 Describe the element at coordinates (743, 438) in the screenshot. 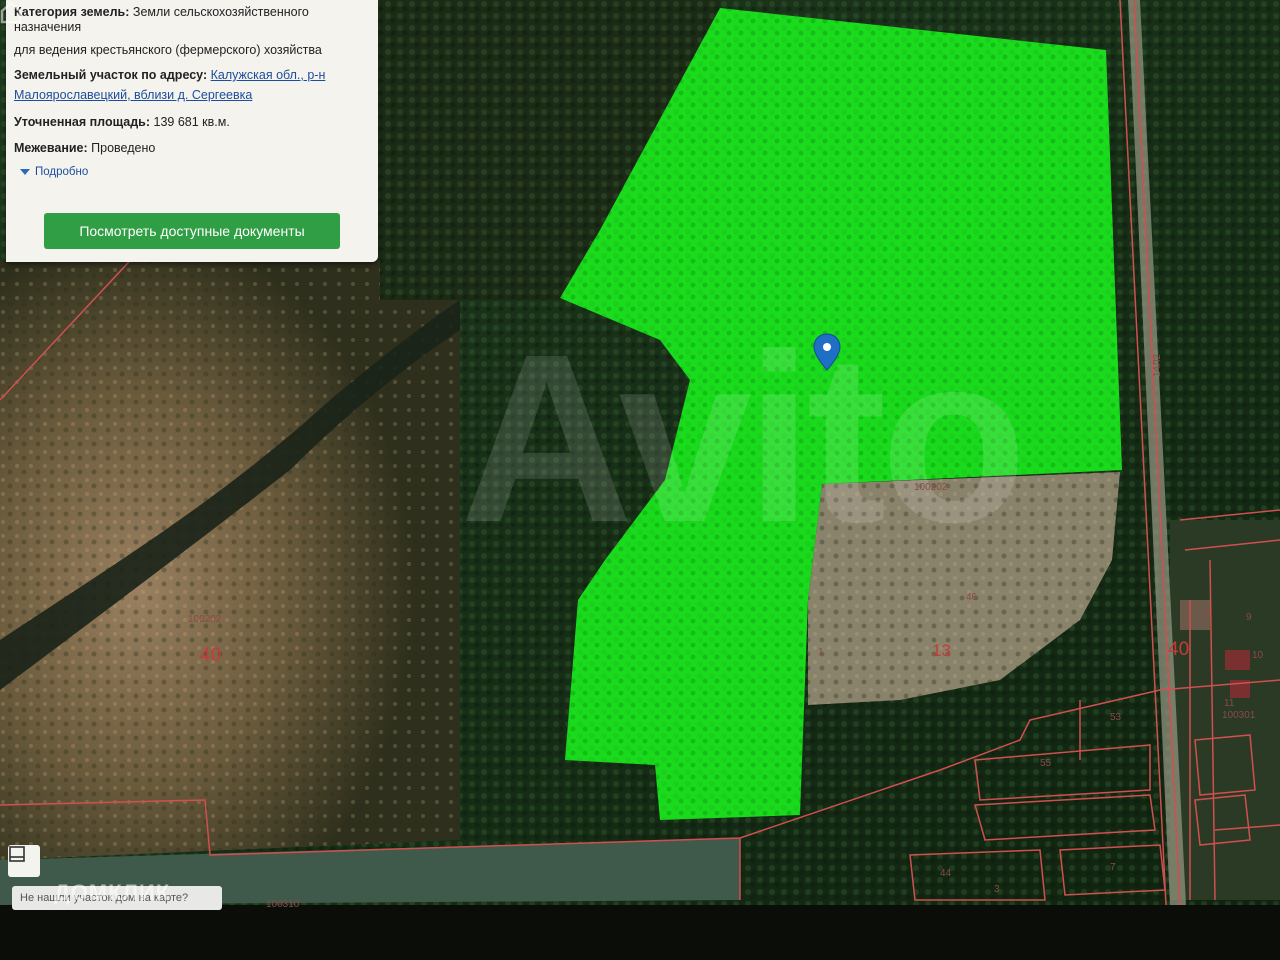

I see `avito-watermark: Avito` at that location.